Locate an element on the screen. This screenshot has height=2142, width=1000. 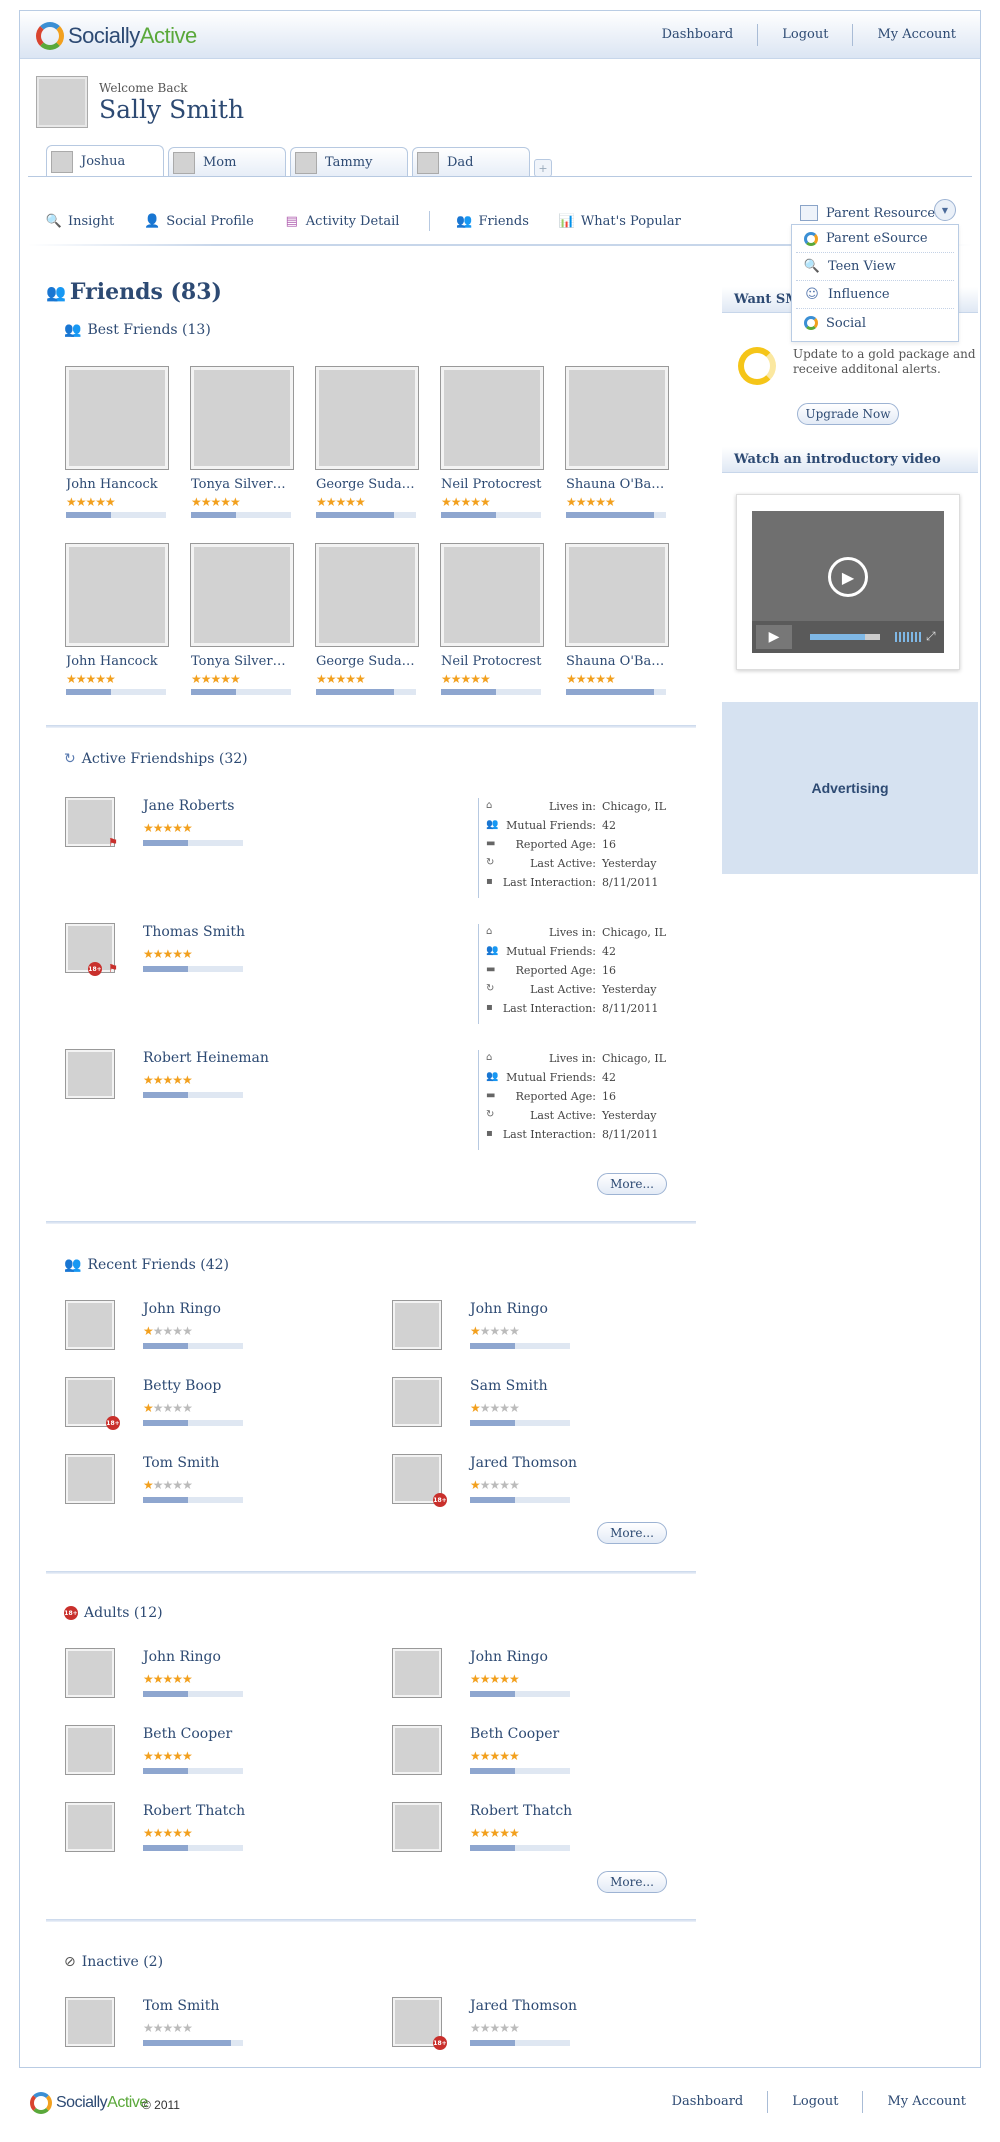
subnav-friends: 👥 Friends is located at coordinates (492, 221).